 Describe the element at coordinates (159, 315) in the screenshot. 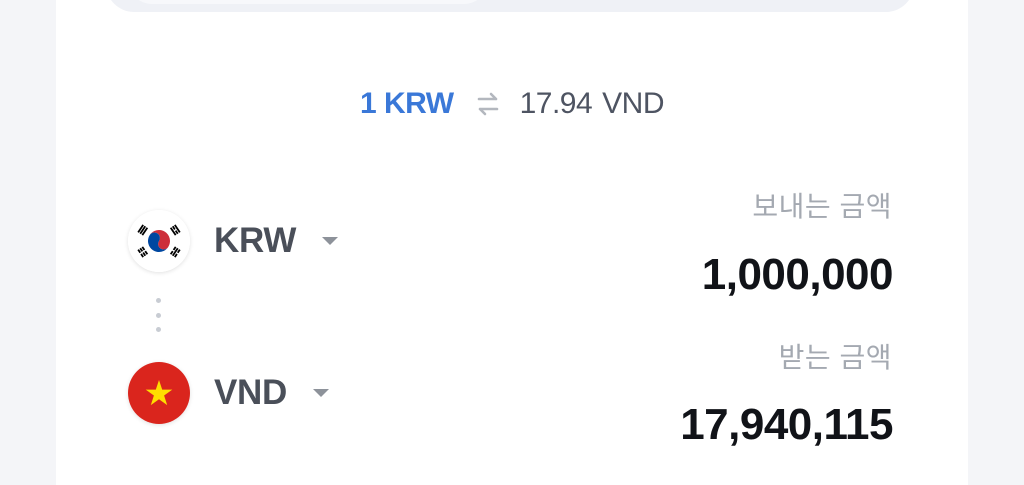

I see `connector-dots` at that location.